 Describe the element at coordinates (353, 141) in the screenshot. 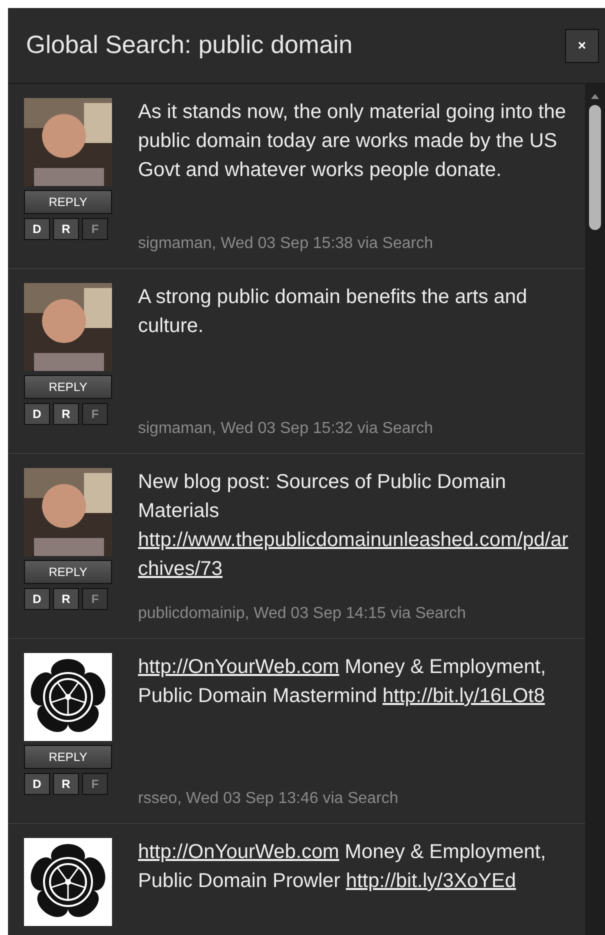

I see `tweet-text: As it stands now, the only material going into the public domain today are works made by the US Govt and whatever works people donate.` at that location.